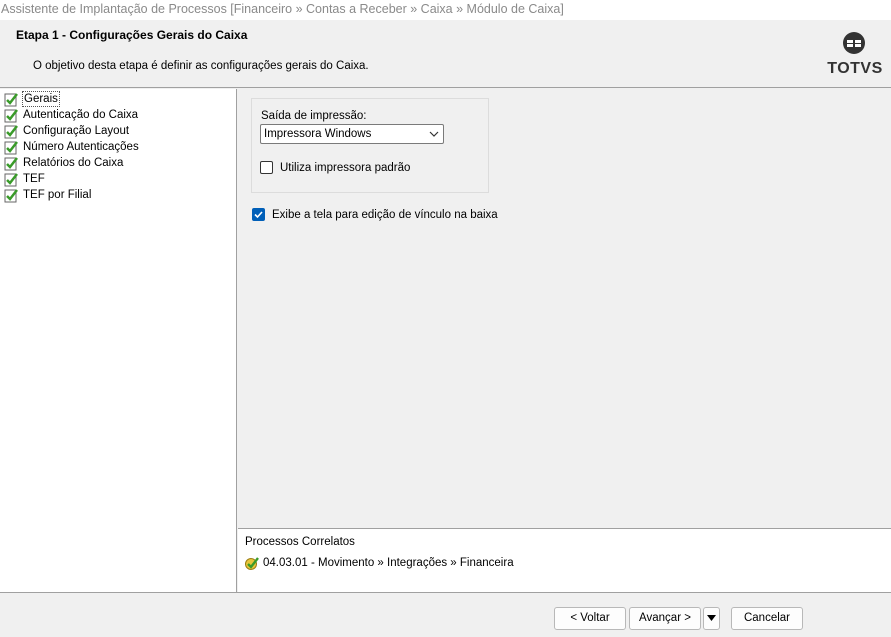 This screenshot has width=891, height=637. Describe the element at coordinates (434, 134) in the screenshot. I see `chevron-down-icon` at that location.